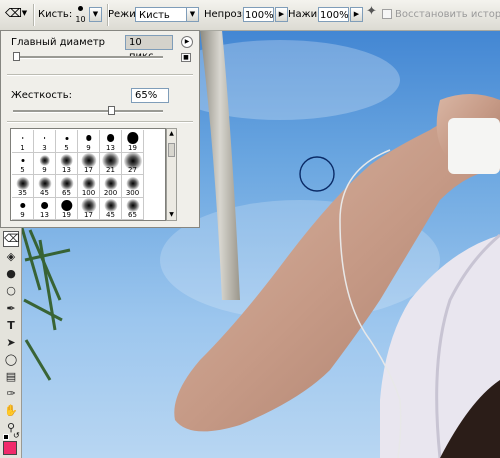 This screenshot has height=458, width=500. What do you see at coordinates (89, 141) in the screenshot?
I see `brush-preset-0-3: 9` at bounding box center [89, 141].